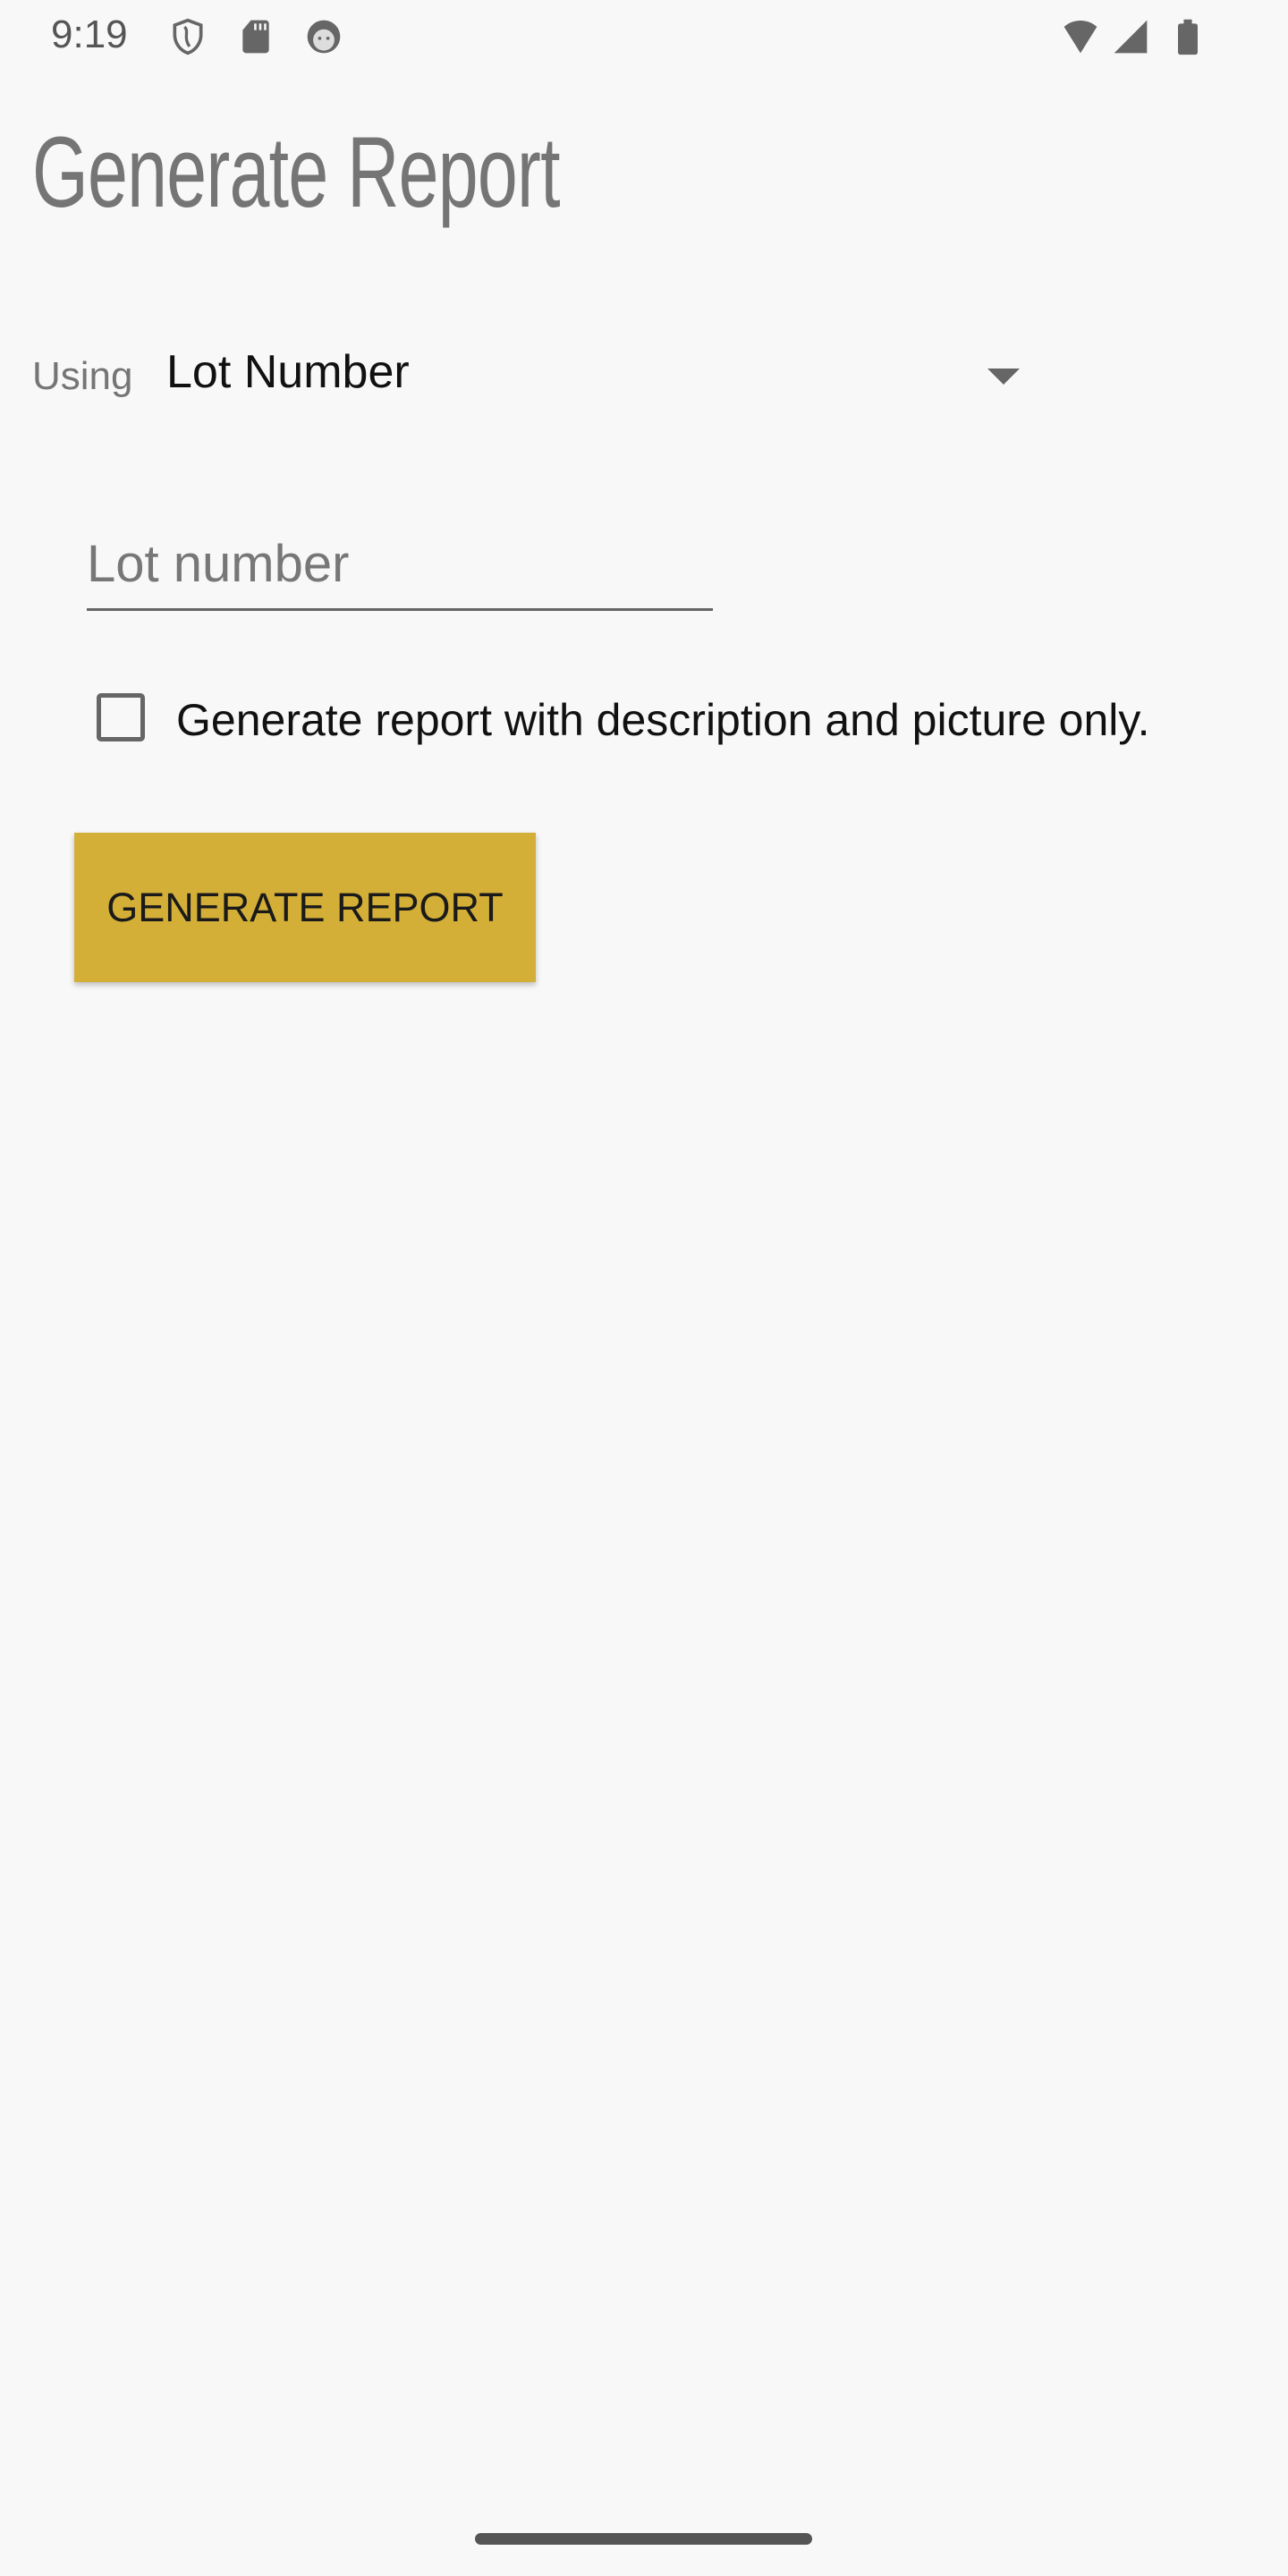 The height and width of the screenshot is (2576, 1288). Describe the element at coordinates (121, 717) in the screenshot. I see `description-picture-only-checkbox` at that location.